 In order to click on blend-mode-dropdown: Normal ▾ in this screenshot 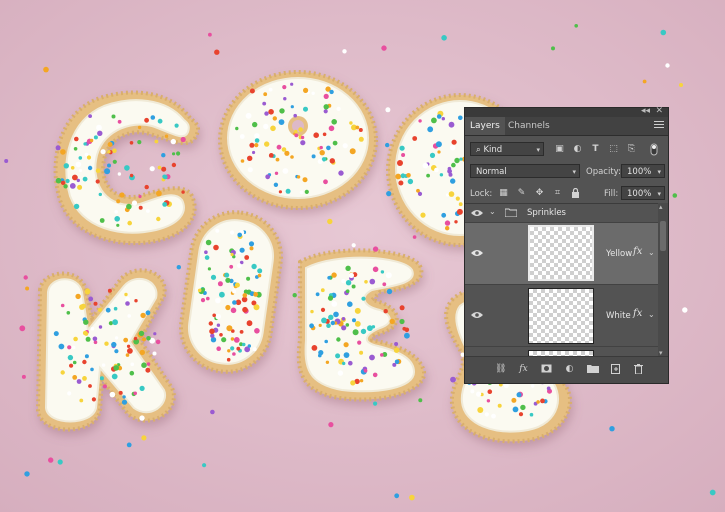, I will do `click(525, 171)`.